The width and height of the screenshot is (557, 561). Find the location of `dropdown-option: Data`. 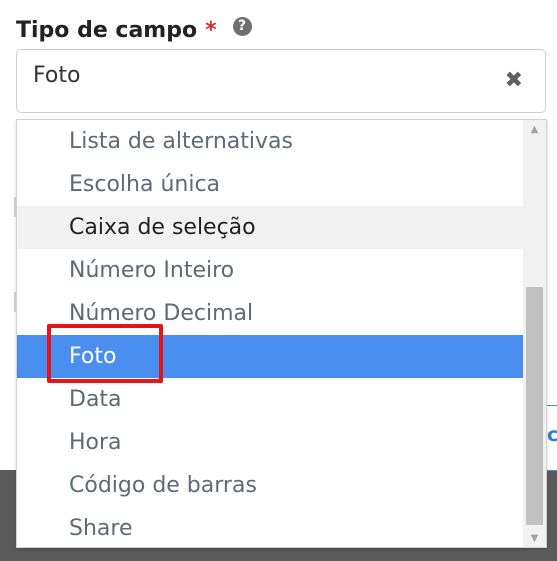

dropdown-option: Data is located at coordinates (270, 399).